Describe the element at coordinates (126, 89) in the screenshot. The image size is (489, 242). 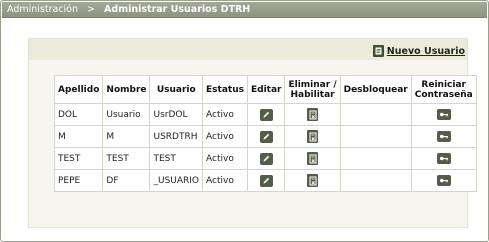
I see `header-nombre: Nombre` at that location.